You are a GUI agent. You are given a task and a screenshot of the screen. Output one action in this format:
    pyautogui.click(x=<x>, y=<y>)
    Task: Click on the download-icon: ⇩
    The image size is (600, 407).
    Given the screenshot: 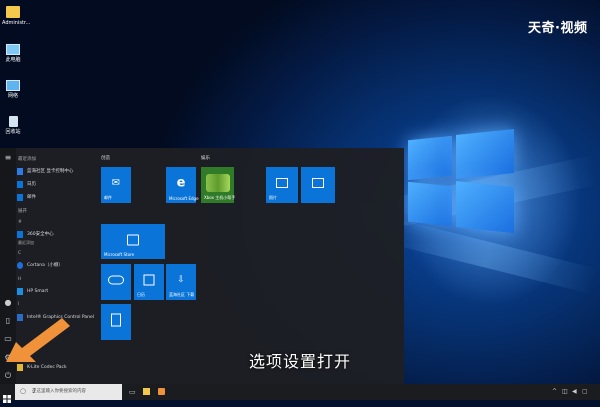 What is the action you would take?
    pyautogui.click(x=181, y=280)
    